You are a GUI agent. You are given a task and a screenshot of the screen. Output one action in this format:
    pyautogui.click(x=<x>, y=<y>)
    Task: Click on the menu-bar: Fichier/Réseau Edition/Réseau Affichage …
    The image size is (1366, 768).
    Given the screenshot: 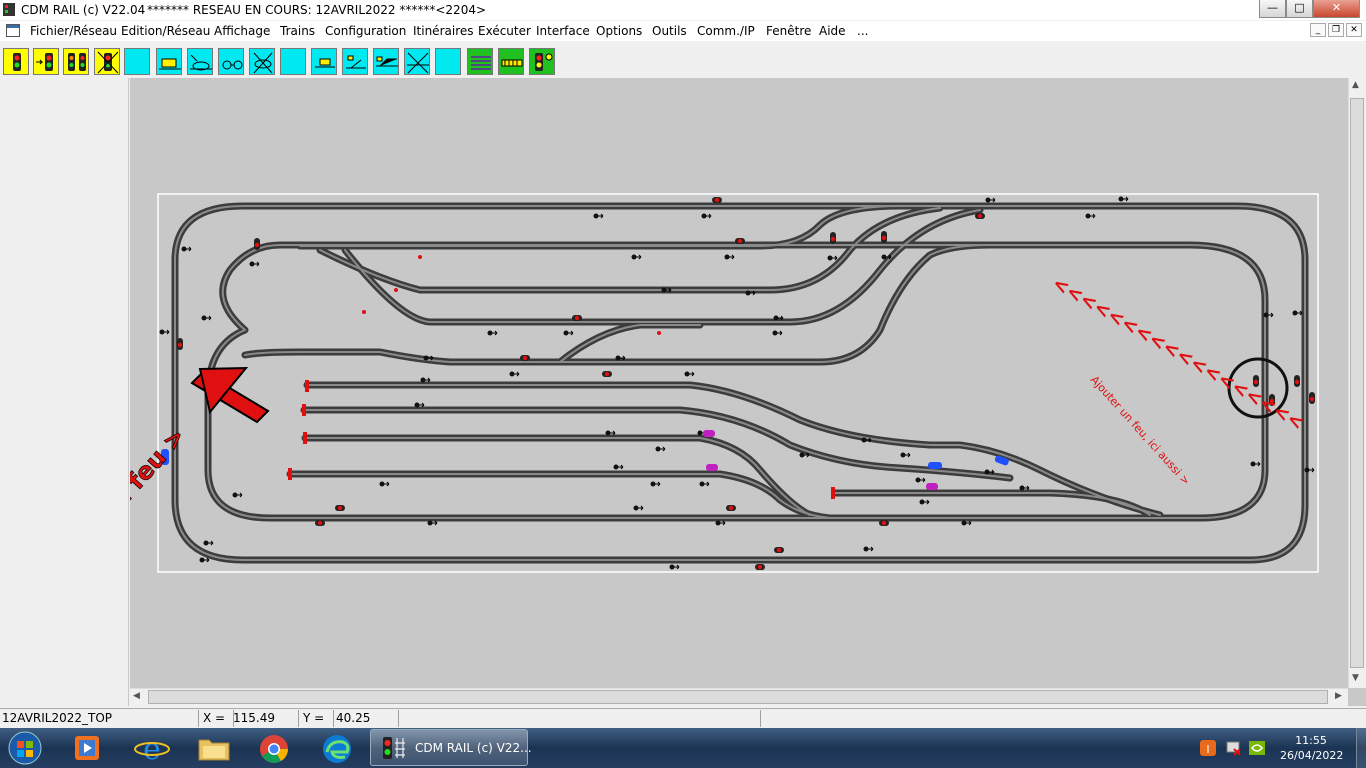 What is the action you would take?
    pyautogui.click(x=683, y=31)
    